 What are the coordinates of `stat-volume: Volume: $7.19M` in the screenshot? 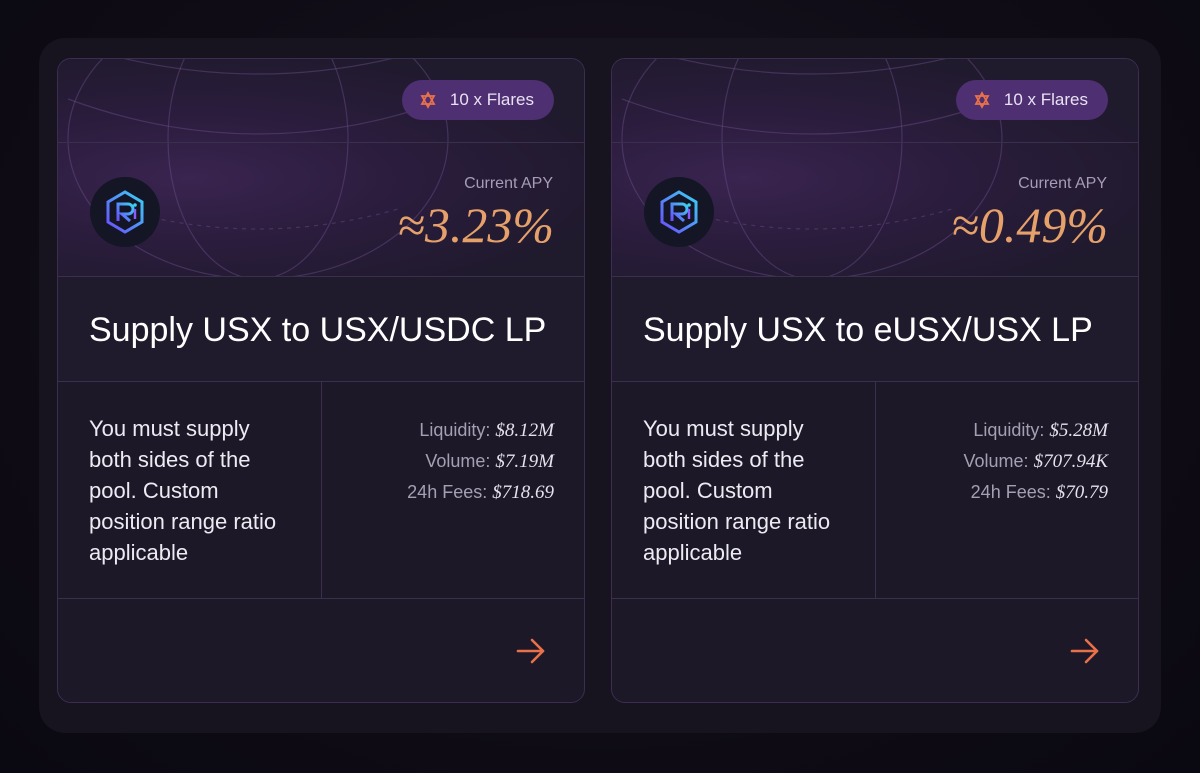 It's located at (480, 461).